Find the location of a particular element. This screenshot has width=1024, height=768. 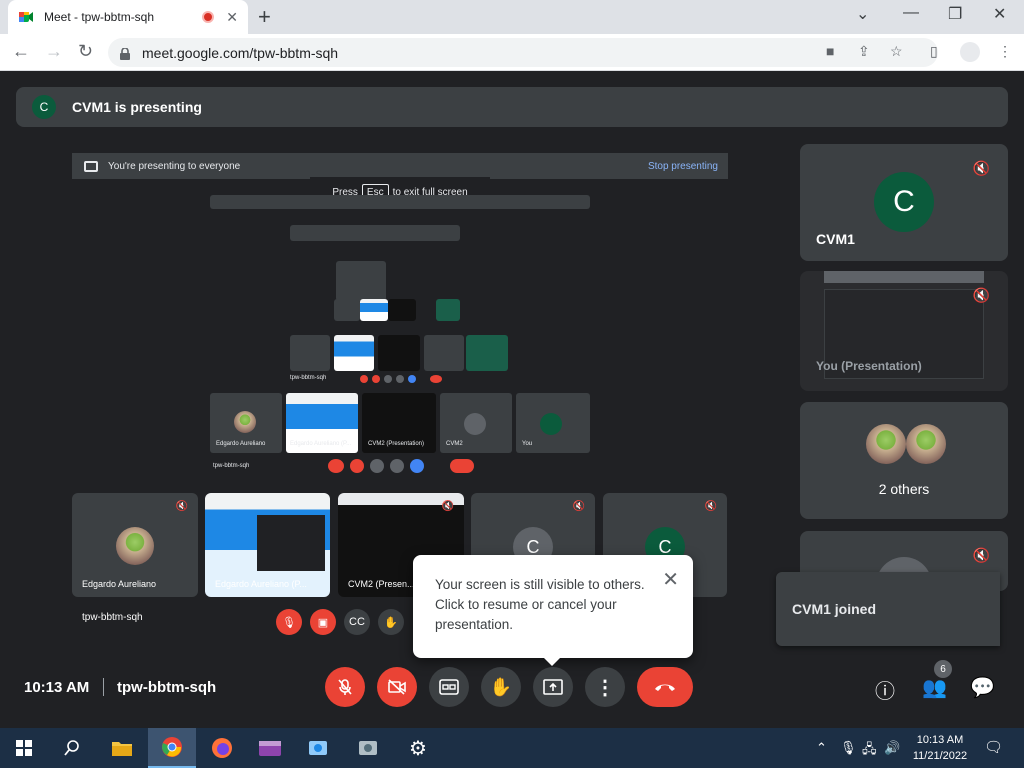

meet-favicon is located at coordinates (26, 17).